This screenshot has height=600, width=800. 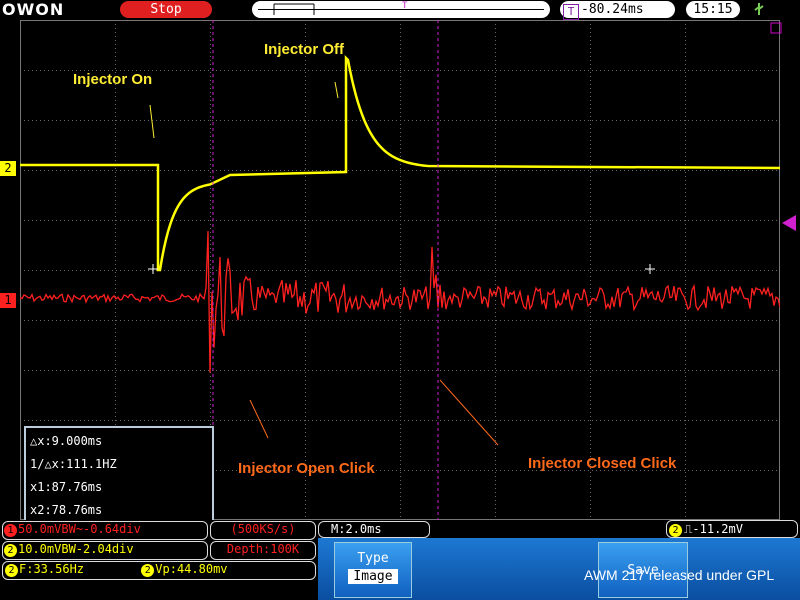 I want to click on trigger-source-badge: 2, so click(x=675, y=530).